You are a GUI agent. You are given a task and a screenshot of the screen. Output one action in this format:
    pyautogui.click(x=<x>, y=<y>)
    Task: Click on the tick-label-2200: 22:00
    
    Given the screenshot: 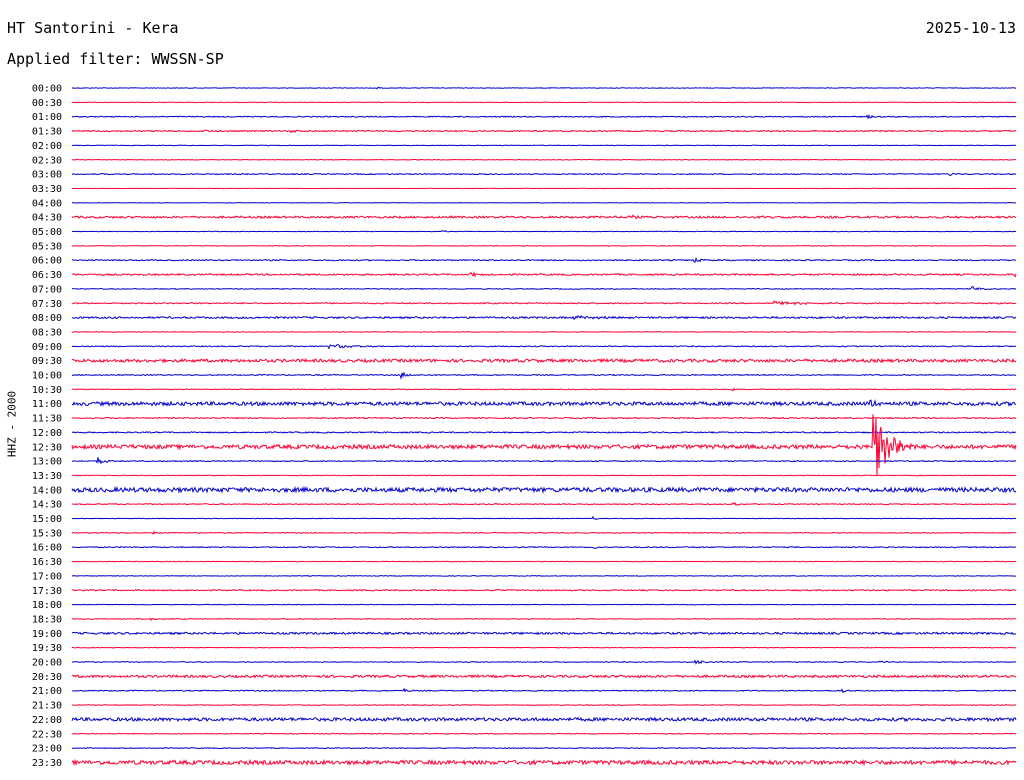 What is the action you would take?
    pyautogui.click(x=47, y=720)
    